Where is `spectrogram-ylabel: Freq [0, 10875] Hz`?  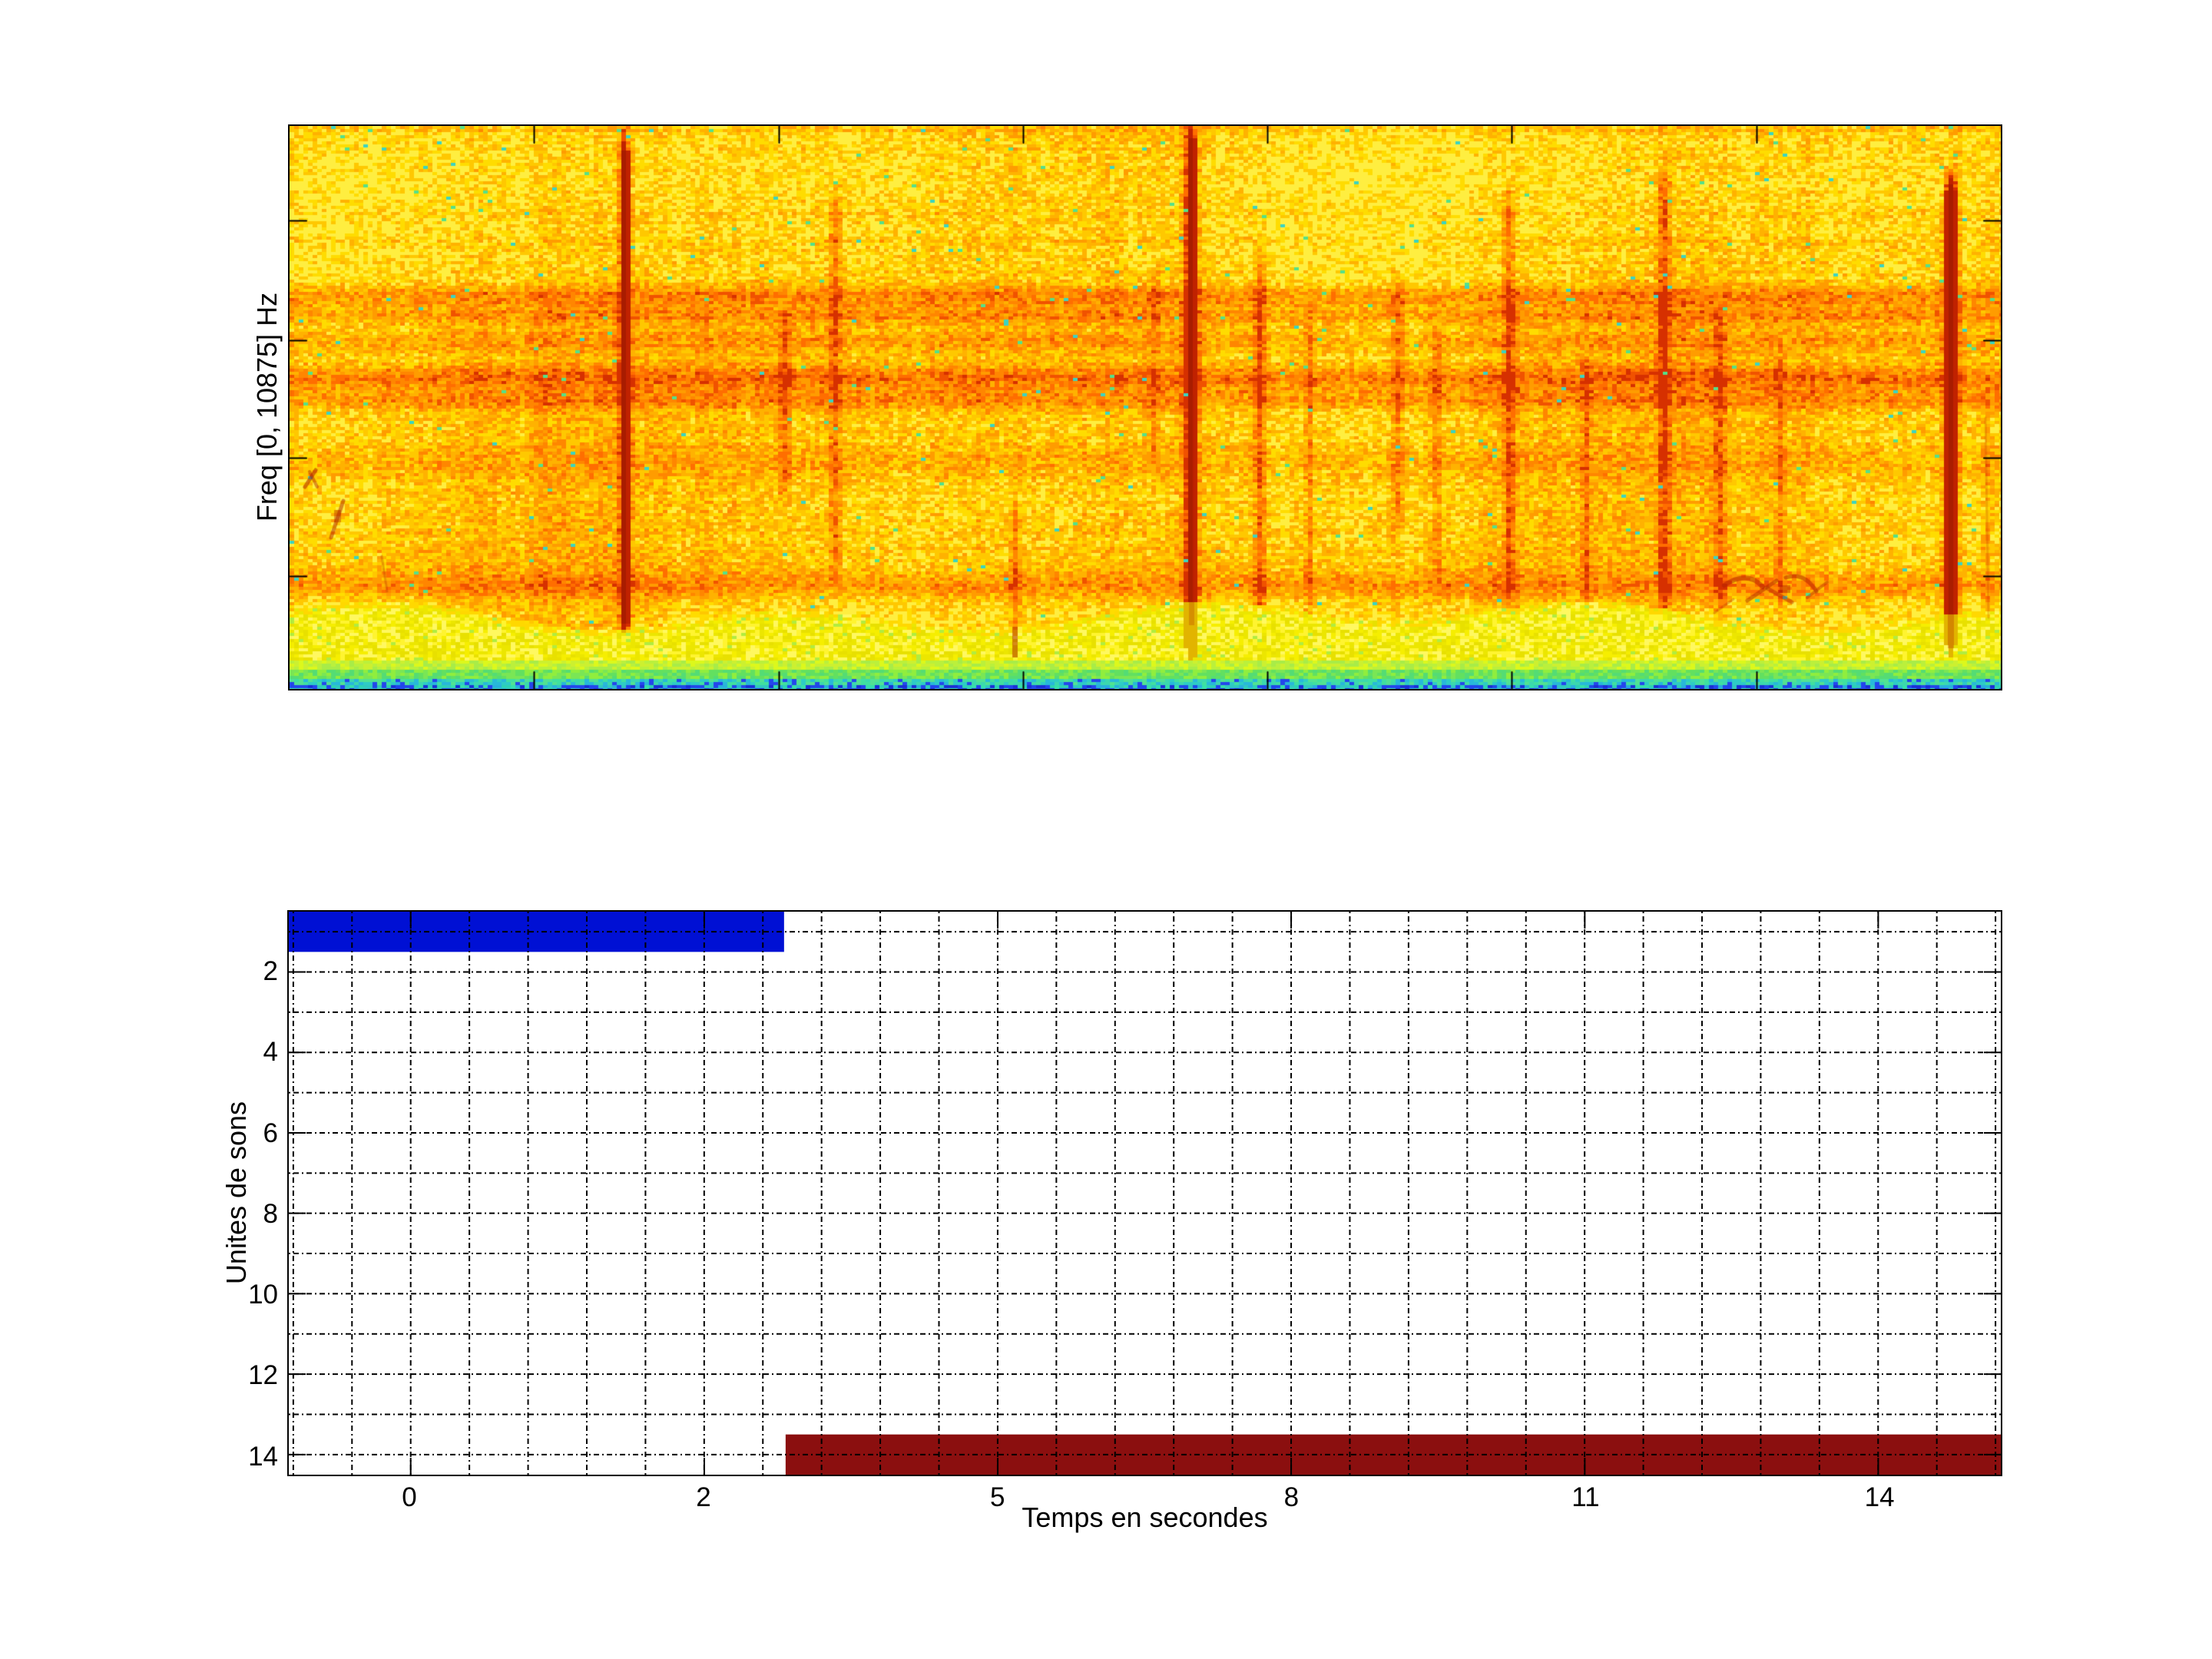 spectrogram-ylabel: Freq [0, 10875] Hz is located at coordinates (267, 407).